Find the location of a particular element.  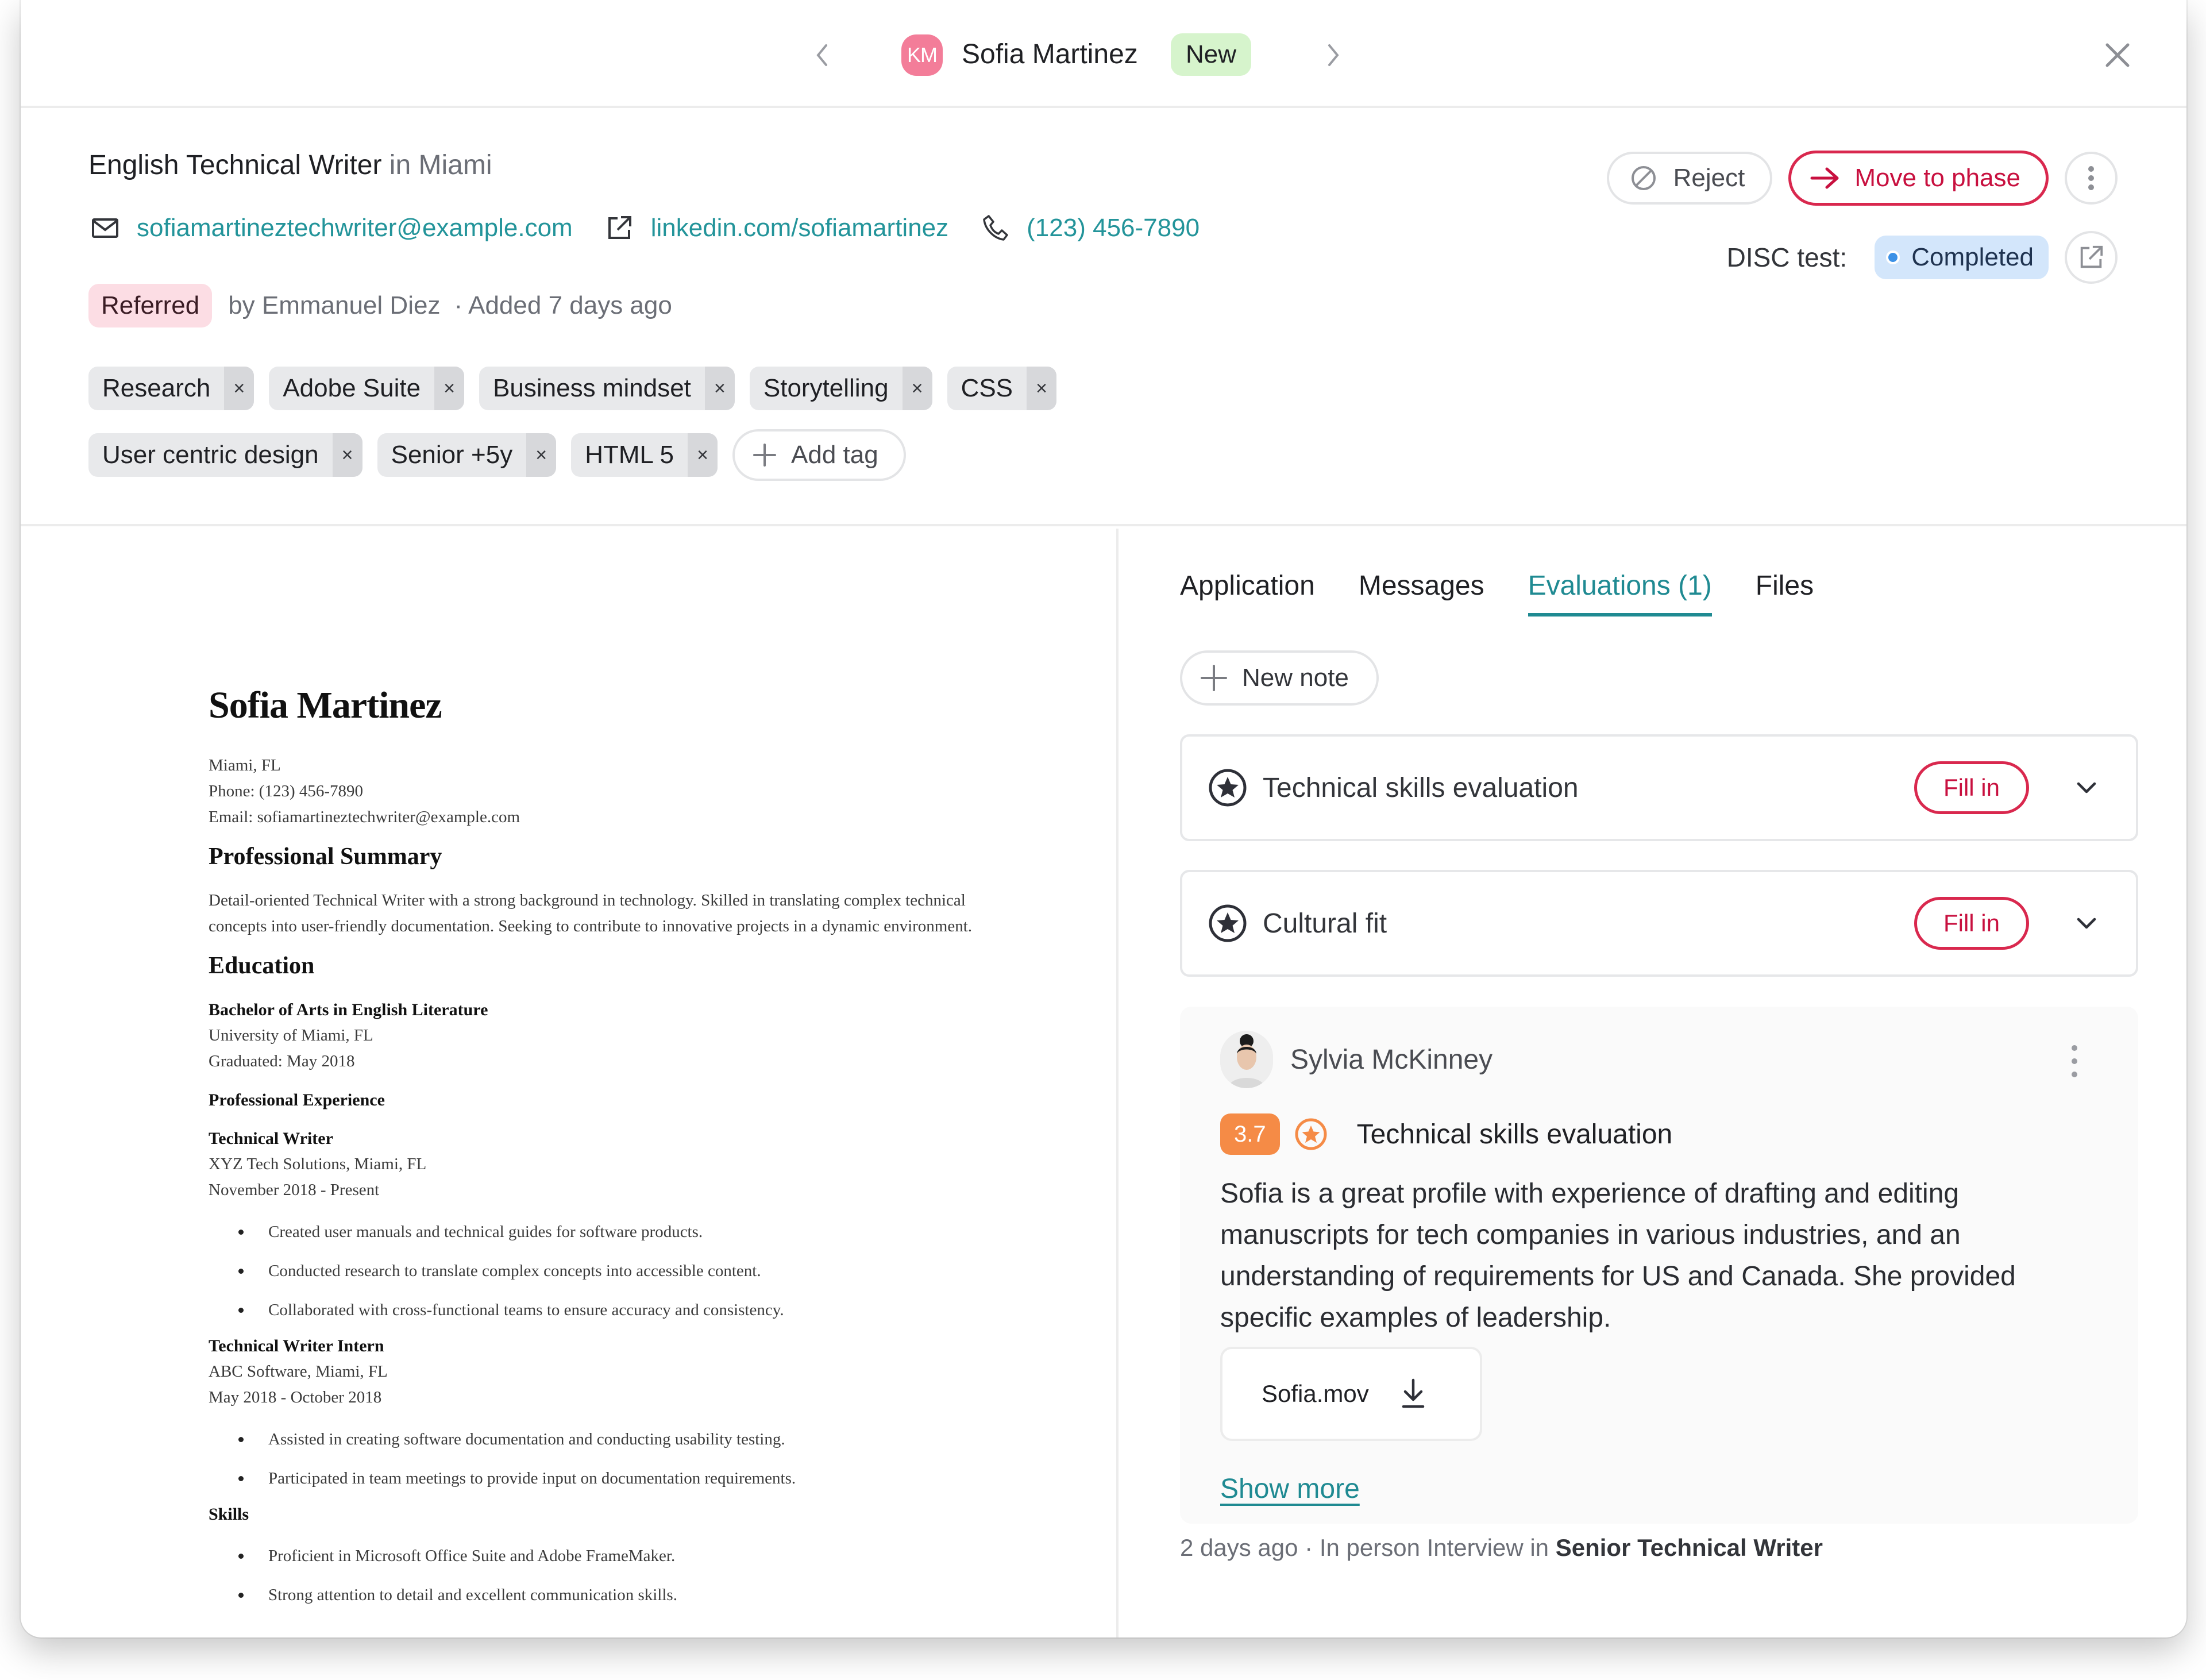

new-note-label: New note is located at coordinates (1295, 678).